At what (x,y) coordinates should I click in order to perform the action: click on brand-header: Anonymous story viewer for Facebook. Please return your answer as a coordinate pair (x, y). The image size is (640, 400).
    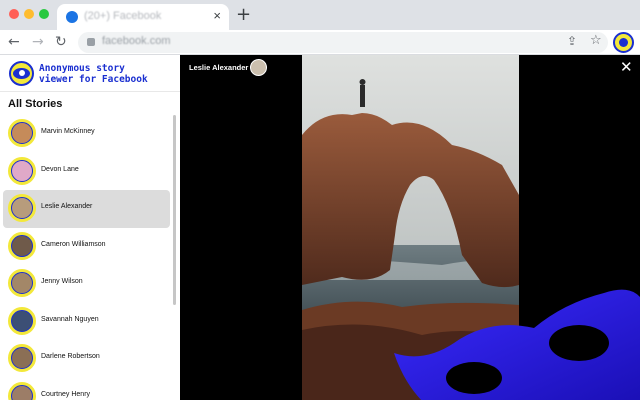
    Looking at the image, I should click on (90, 73).